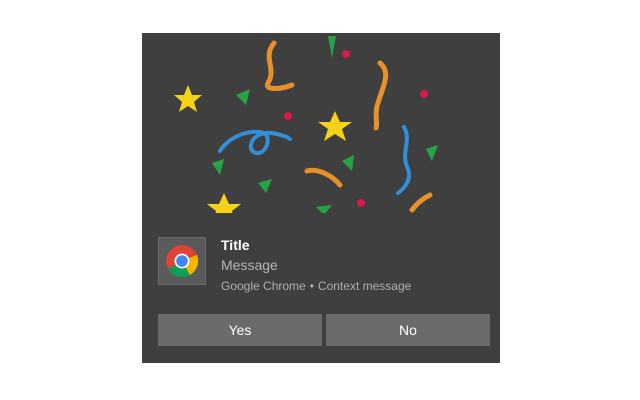 The width and height of the screenshot is (640, 400). Describe the element at coordinates (263, 286) in the screenshot. I see `app-name: Google Chrome` at that location.